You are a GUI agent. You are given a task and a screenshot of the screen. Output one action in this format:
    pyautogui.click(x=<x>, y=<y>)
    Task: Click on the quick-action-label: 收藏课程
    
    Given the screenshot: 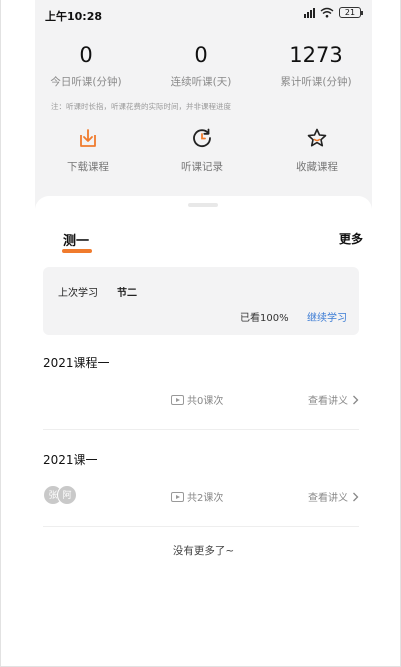 What is the action you would take?
    pyautogui.click(x=317, y=167)
    